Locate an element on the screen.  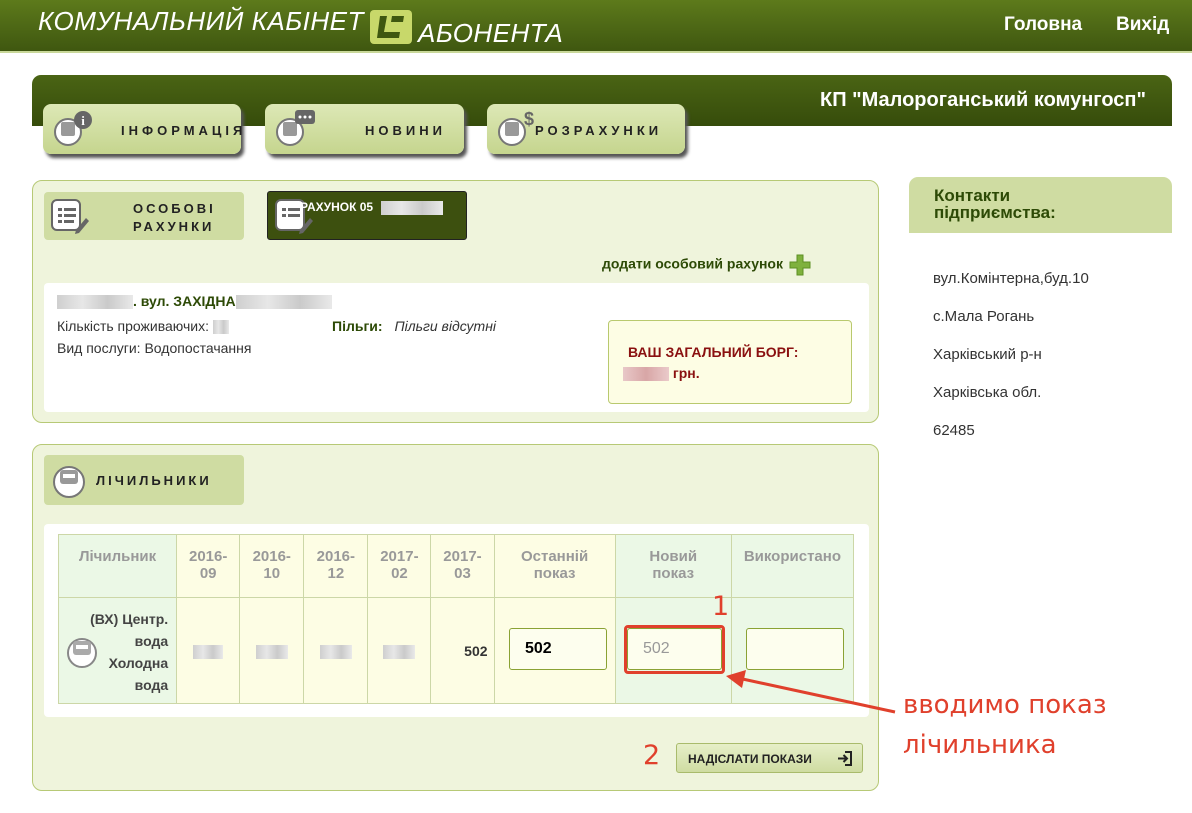
contact-region: Харківська обл. is located at coordinates (987, 392).